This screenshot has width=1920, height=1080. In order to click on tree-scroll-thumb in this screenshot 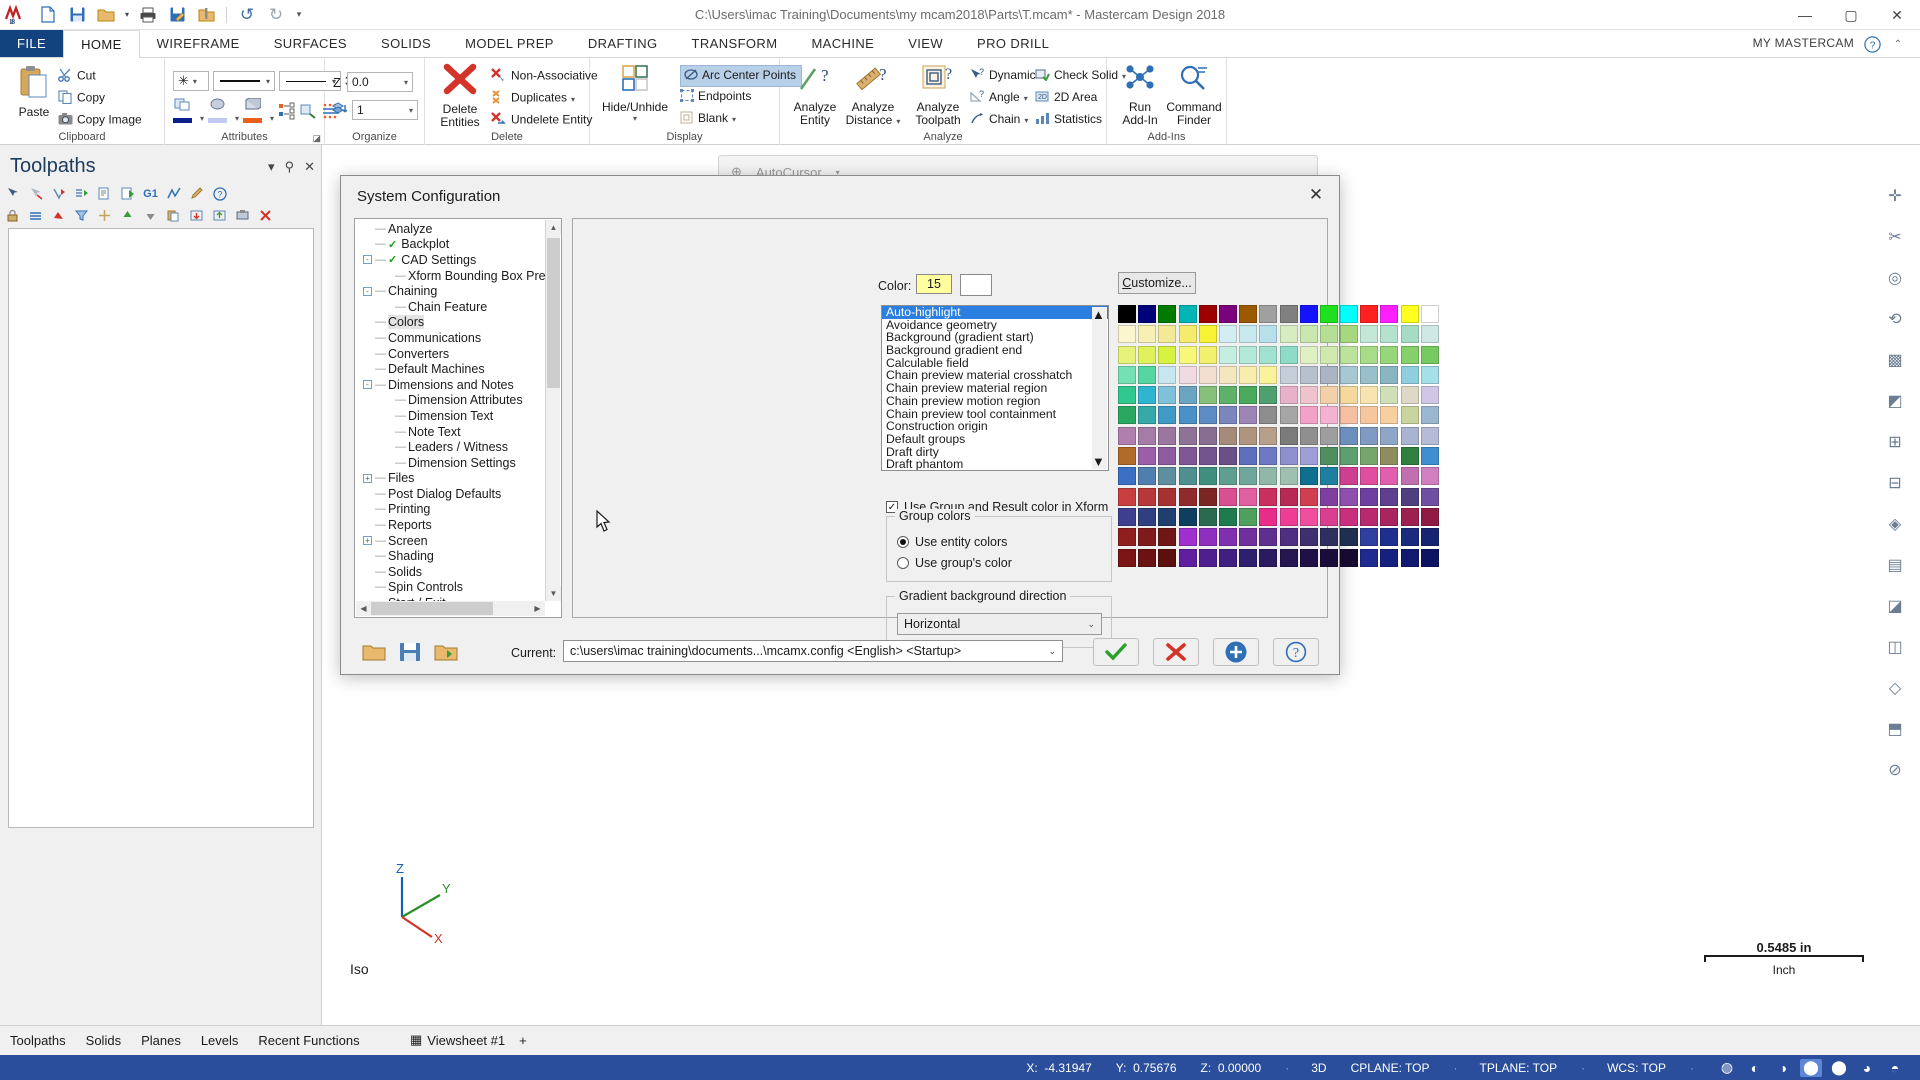, I will do `click(553, 313)`.